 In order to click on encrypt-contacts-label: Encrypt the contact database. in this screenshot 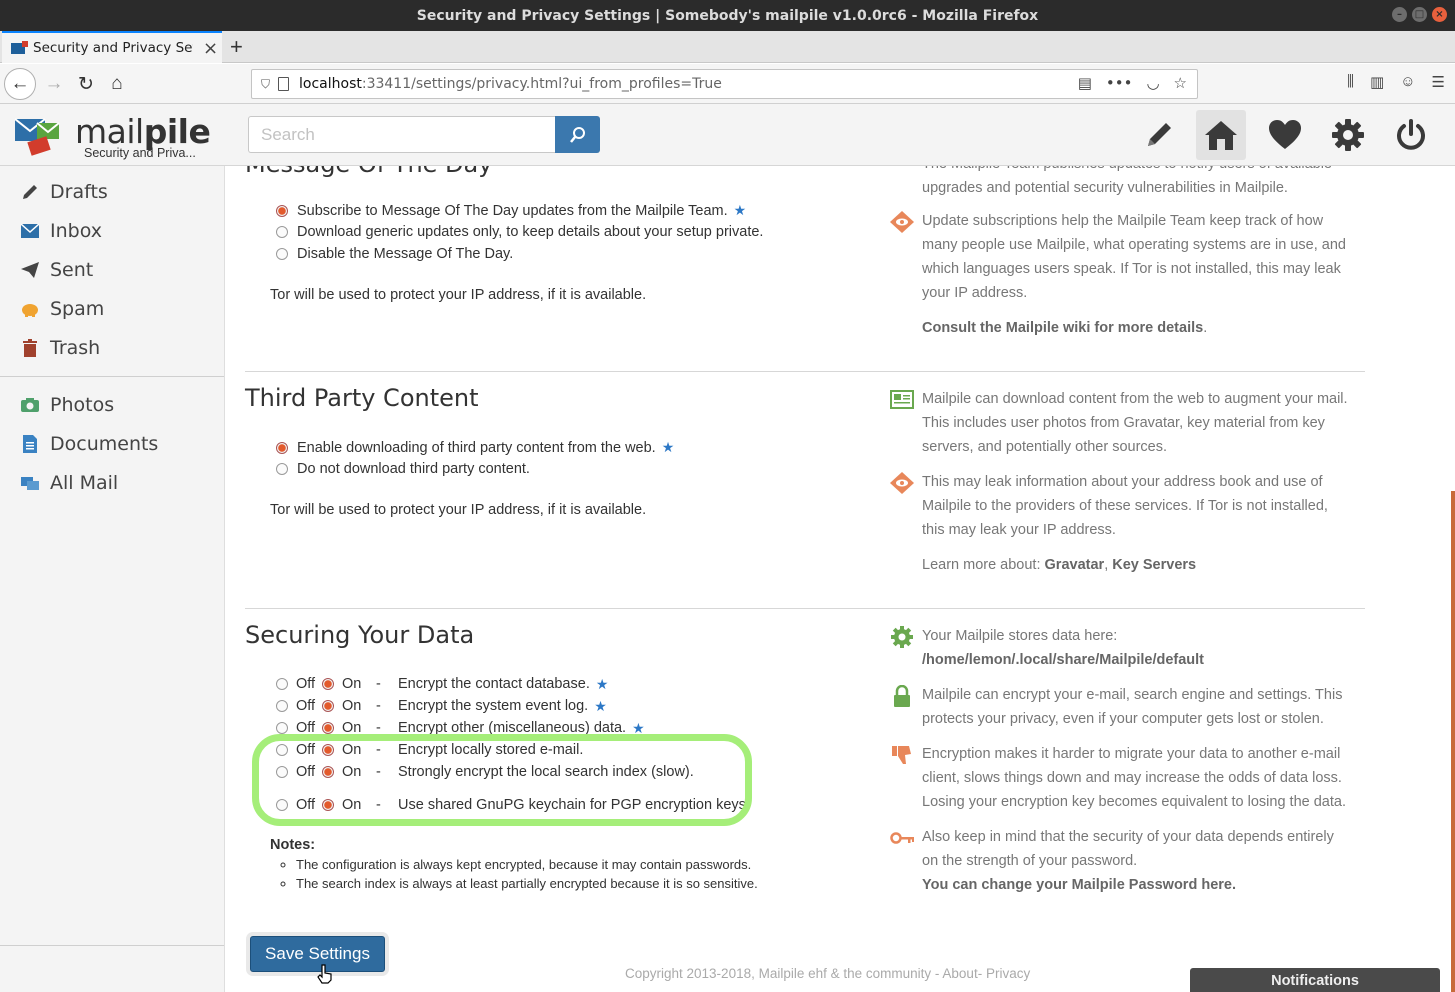, I will do `click(494, 684)`.